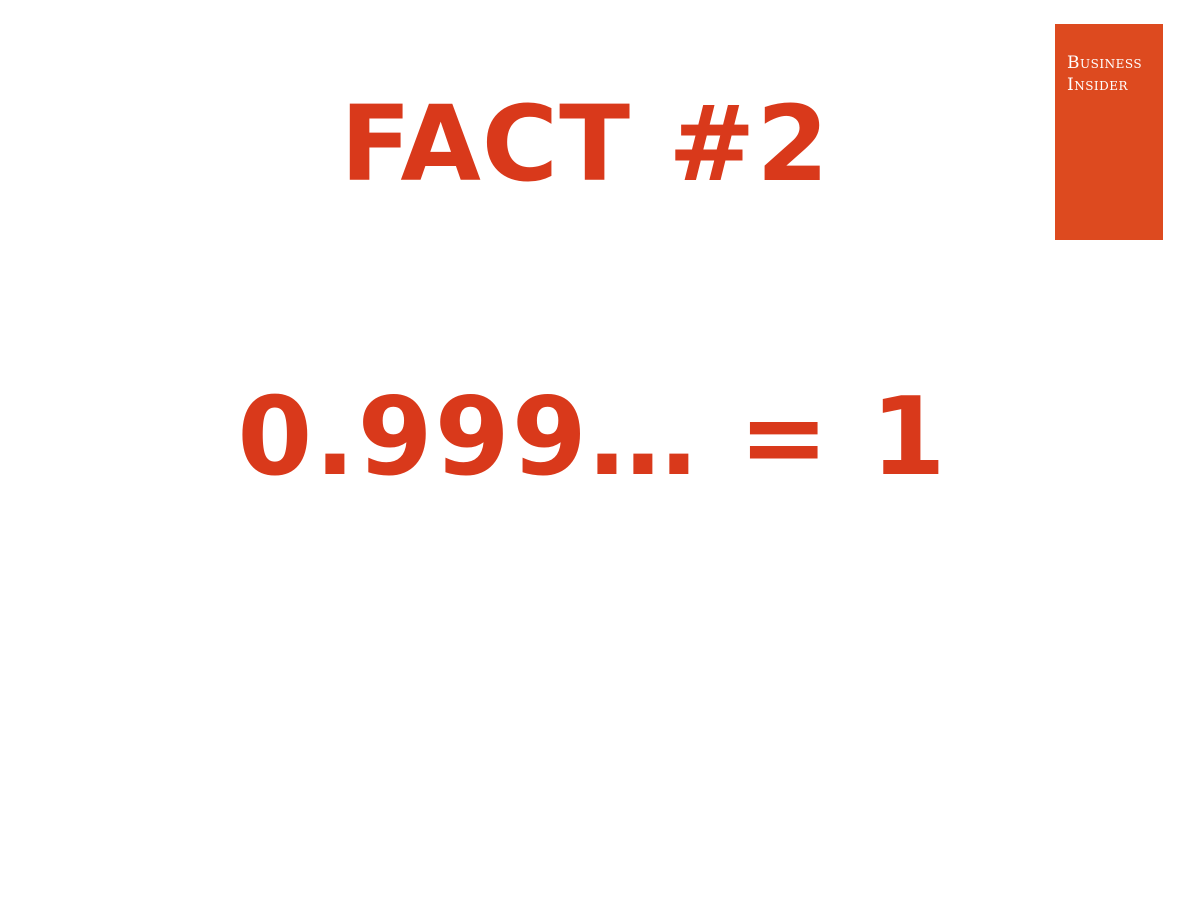 This screenshot has width=1200, height=900. What do you see at coordinates (1105, 63) in the screenshot?
I see `logo-text-line-1: Business` at bounding box center [1105, 63].